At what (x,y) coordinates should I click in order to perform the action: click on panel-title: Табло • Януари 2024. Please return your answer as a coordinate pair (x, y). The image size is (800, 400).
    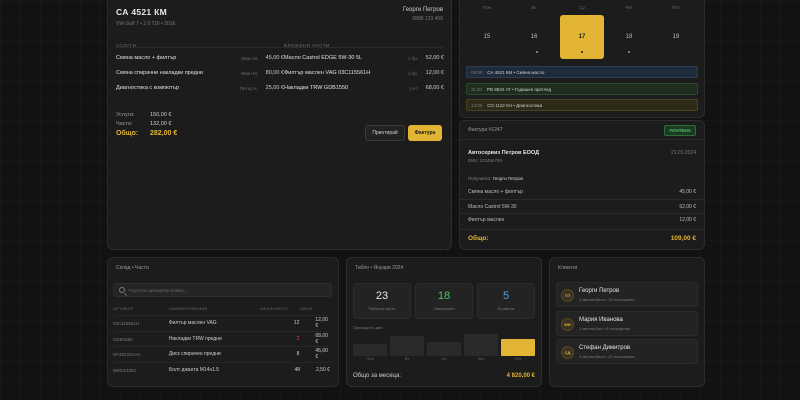
    Looking at the image, I should click on (379, 268).